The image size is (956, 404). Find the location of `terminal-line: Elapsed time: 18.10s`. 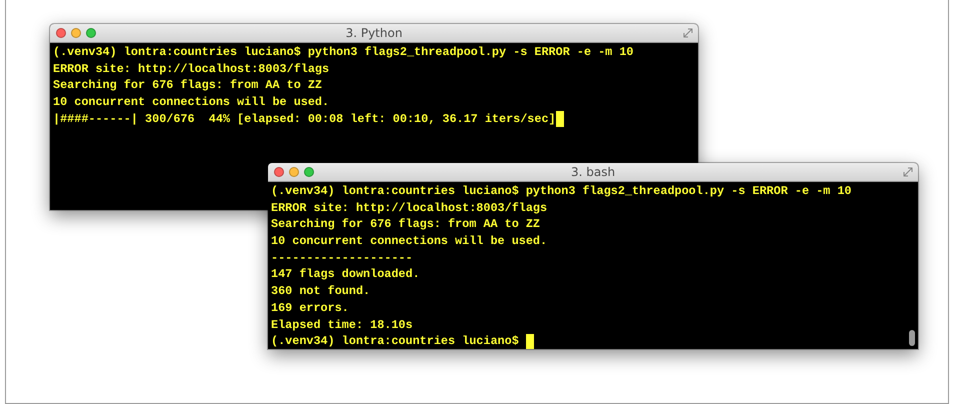

terminal-line: Elapsed time: 18.10s is located at coordinates (342, 325).